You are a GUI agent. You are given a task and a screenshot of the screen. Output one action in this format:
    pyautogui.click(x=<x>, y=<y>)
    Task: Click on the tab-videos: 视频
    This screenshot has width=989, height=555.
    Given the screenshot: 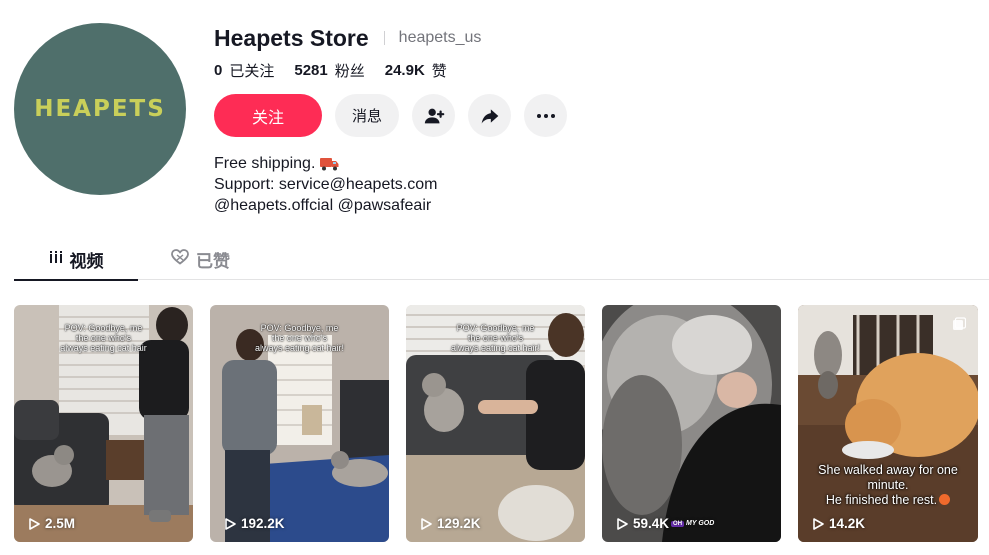 What is the action you would take?
    pyautogui.click(x=76, y=260)
    